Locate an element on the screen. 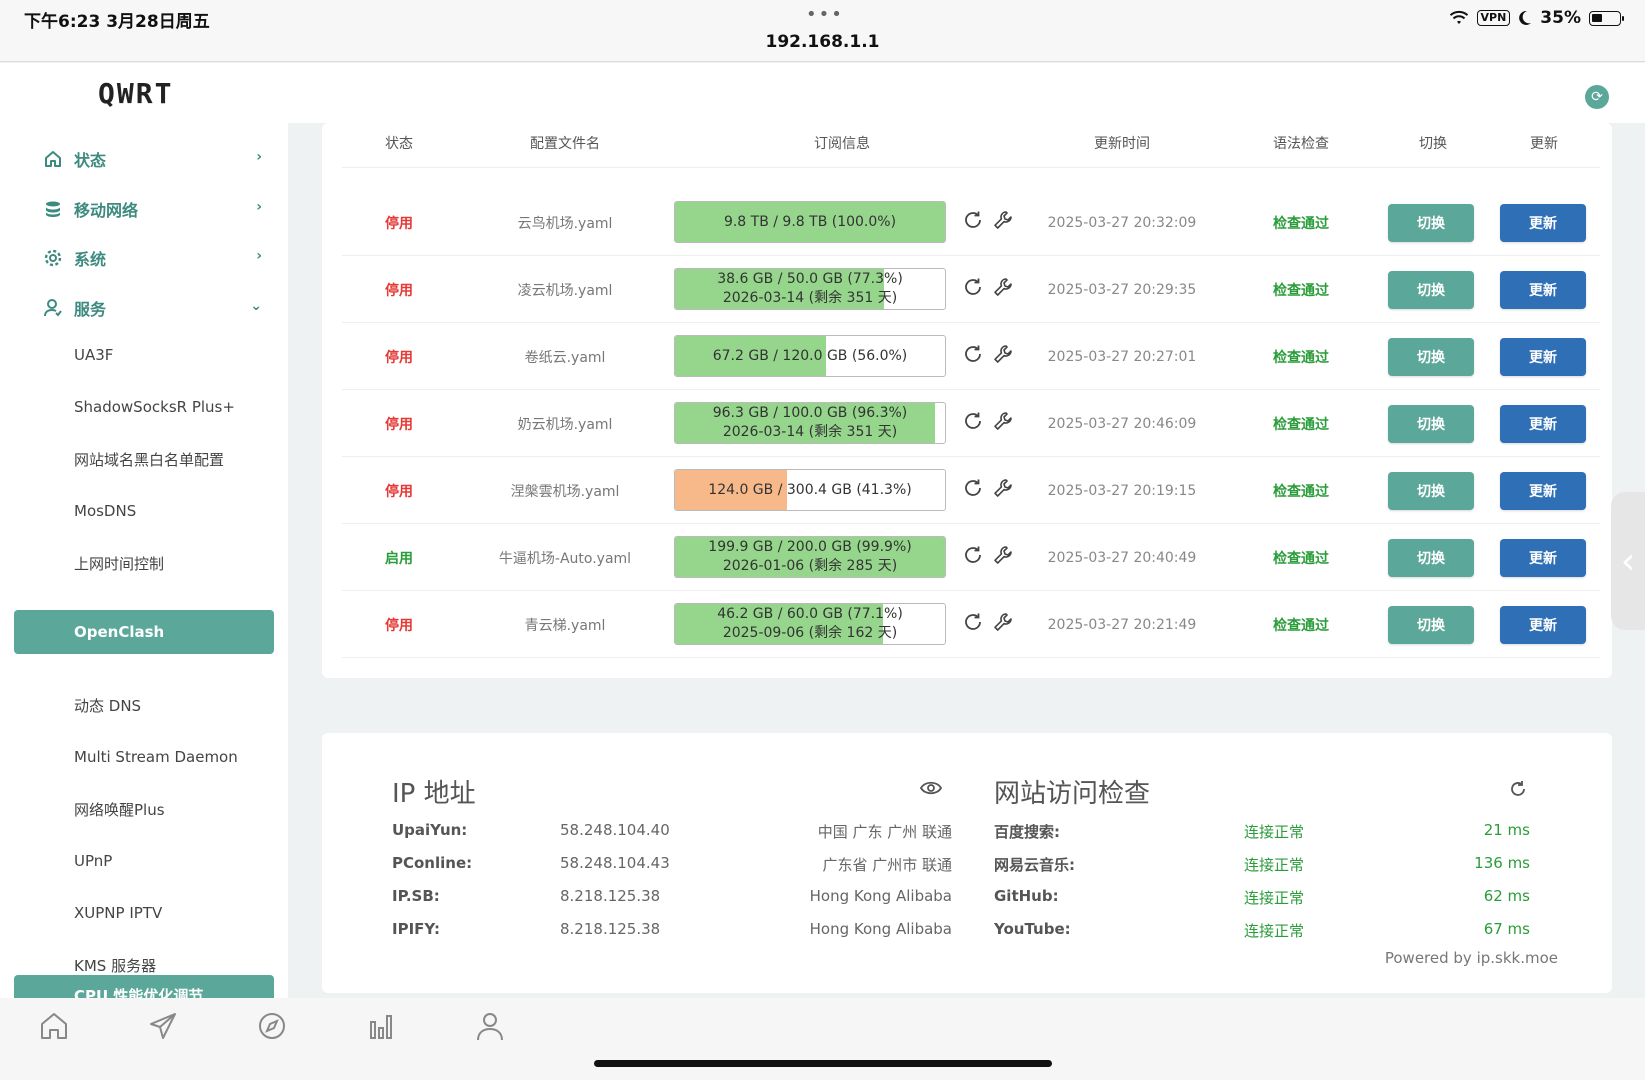 Image resolution: width=1645 pixels, height=1080 pixels. config-update-time: 2025-03-27 20:40:49 is located at coordinates (1122, 557).